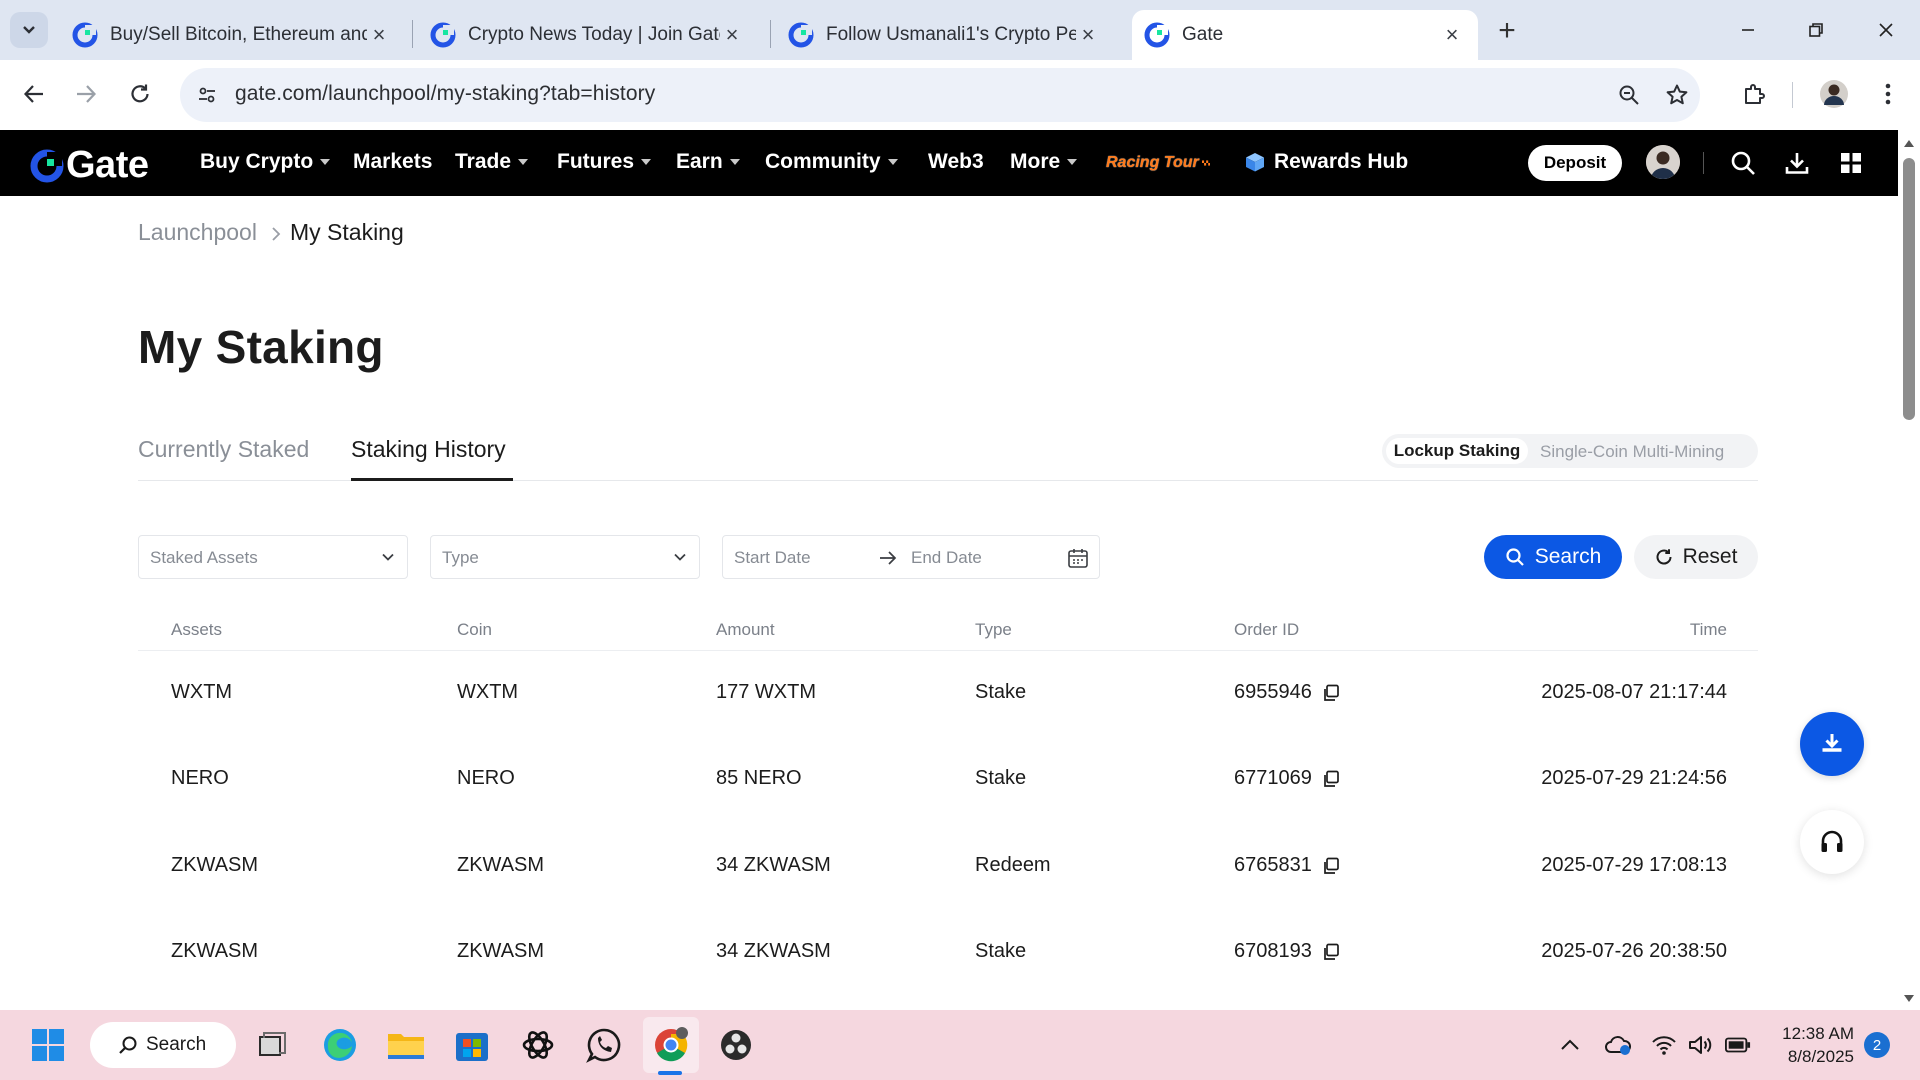  What do you see at coordinates (1664, 1045) in the screenshot?
I see `wifi-tray-icon` at bounding box center [1664, 1045].